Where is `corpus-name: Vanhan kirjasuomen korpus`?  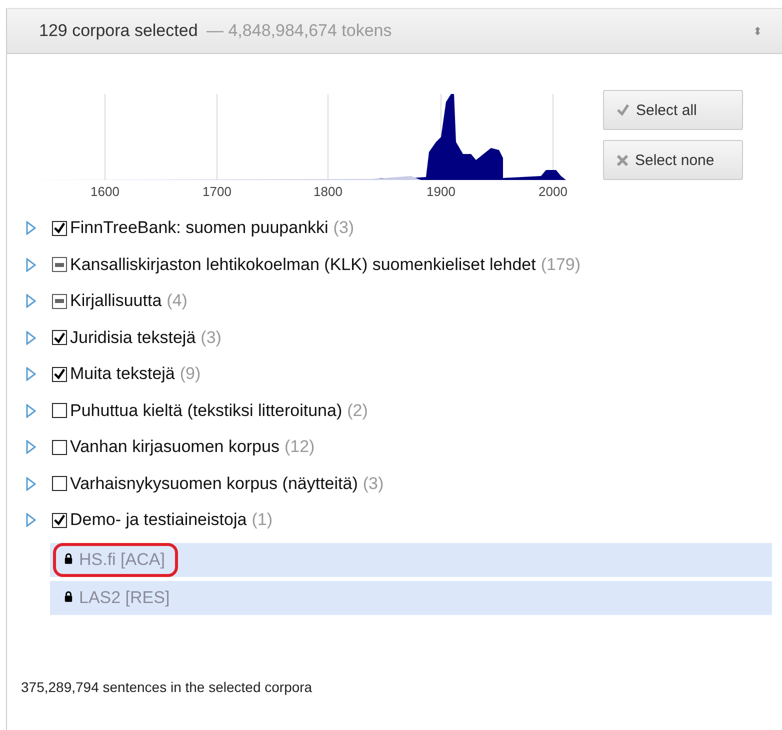
corpus-name: Vanhan kirjasuomen korpus is located at coordinates (175, 447).